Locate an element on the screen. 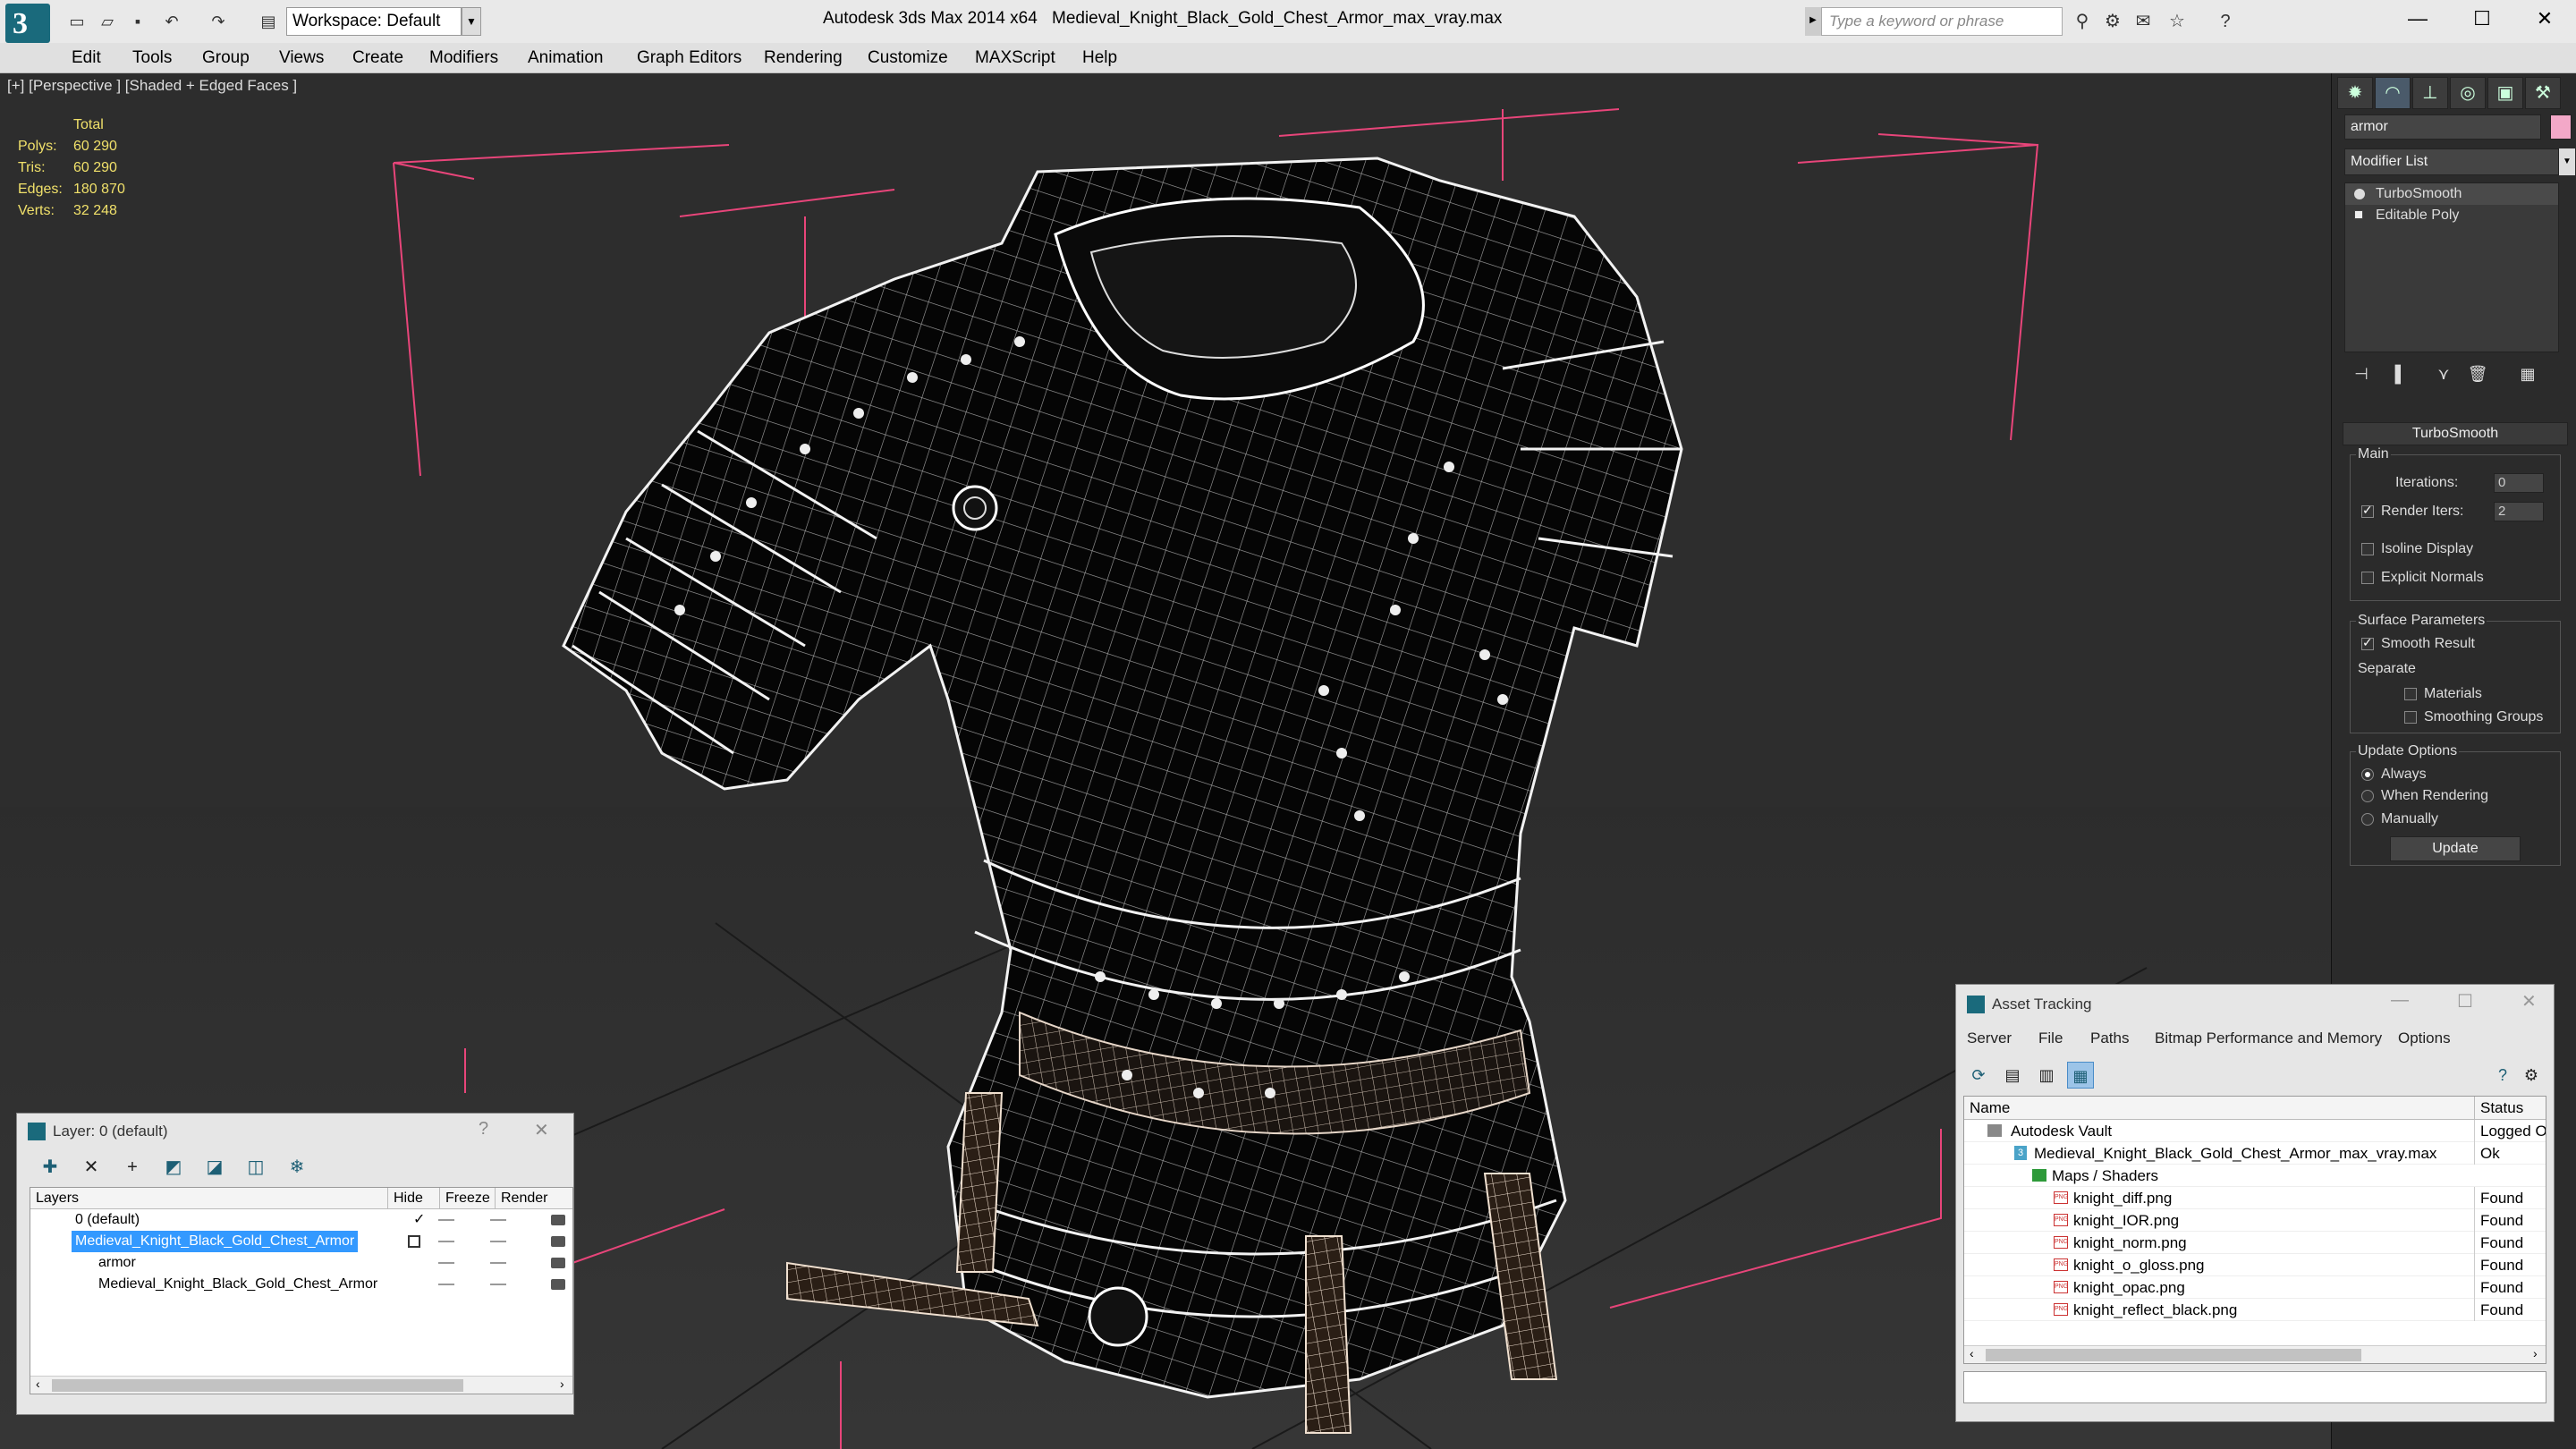 This screenshot has height=1449, width=2576. save-icon: ▪ is located at coordinates (137, 21).